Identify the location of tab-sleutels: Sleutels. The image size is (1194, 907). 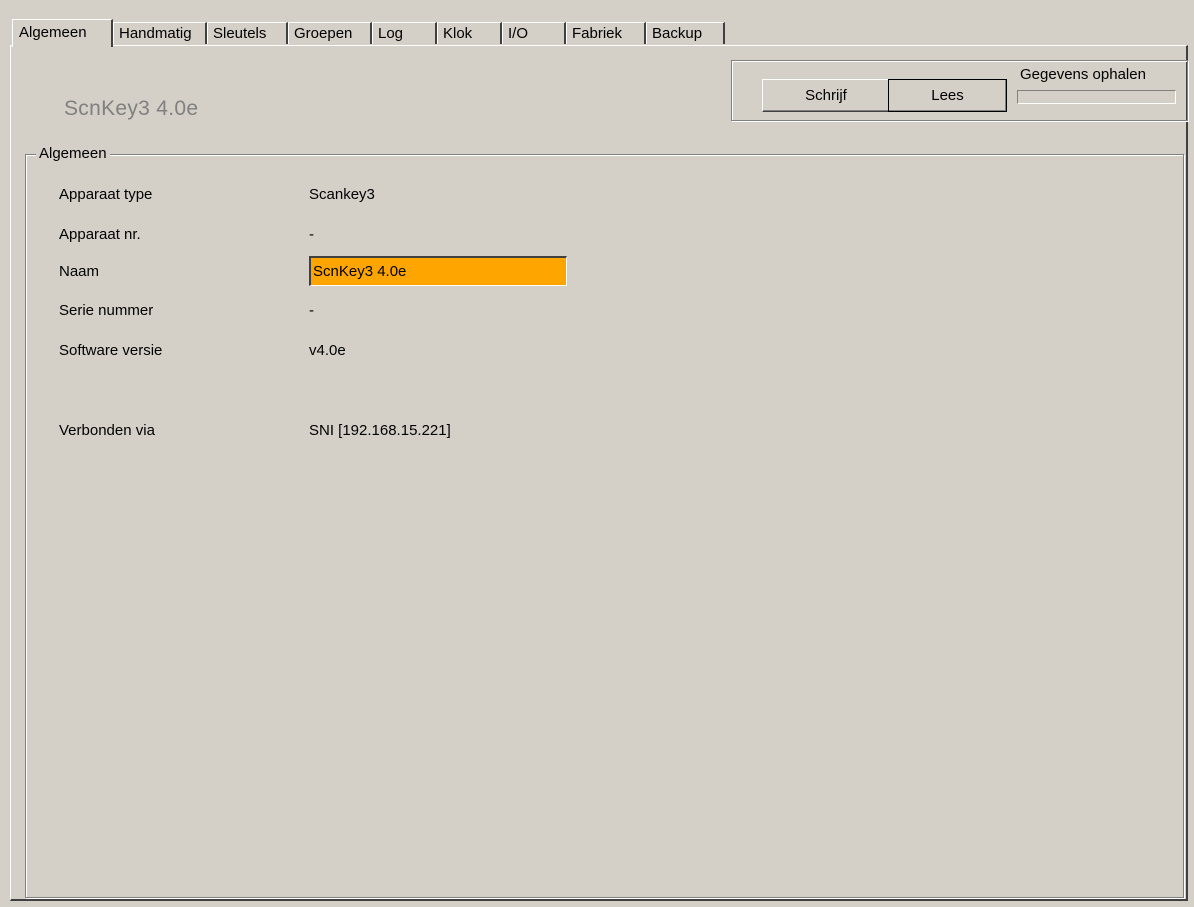
(247, 33).